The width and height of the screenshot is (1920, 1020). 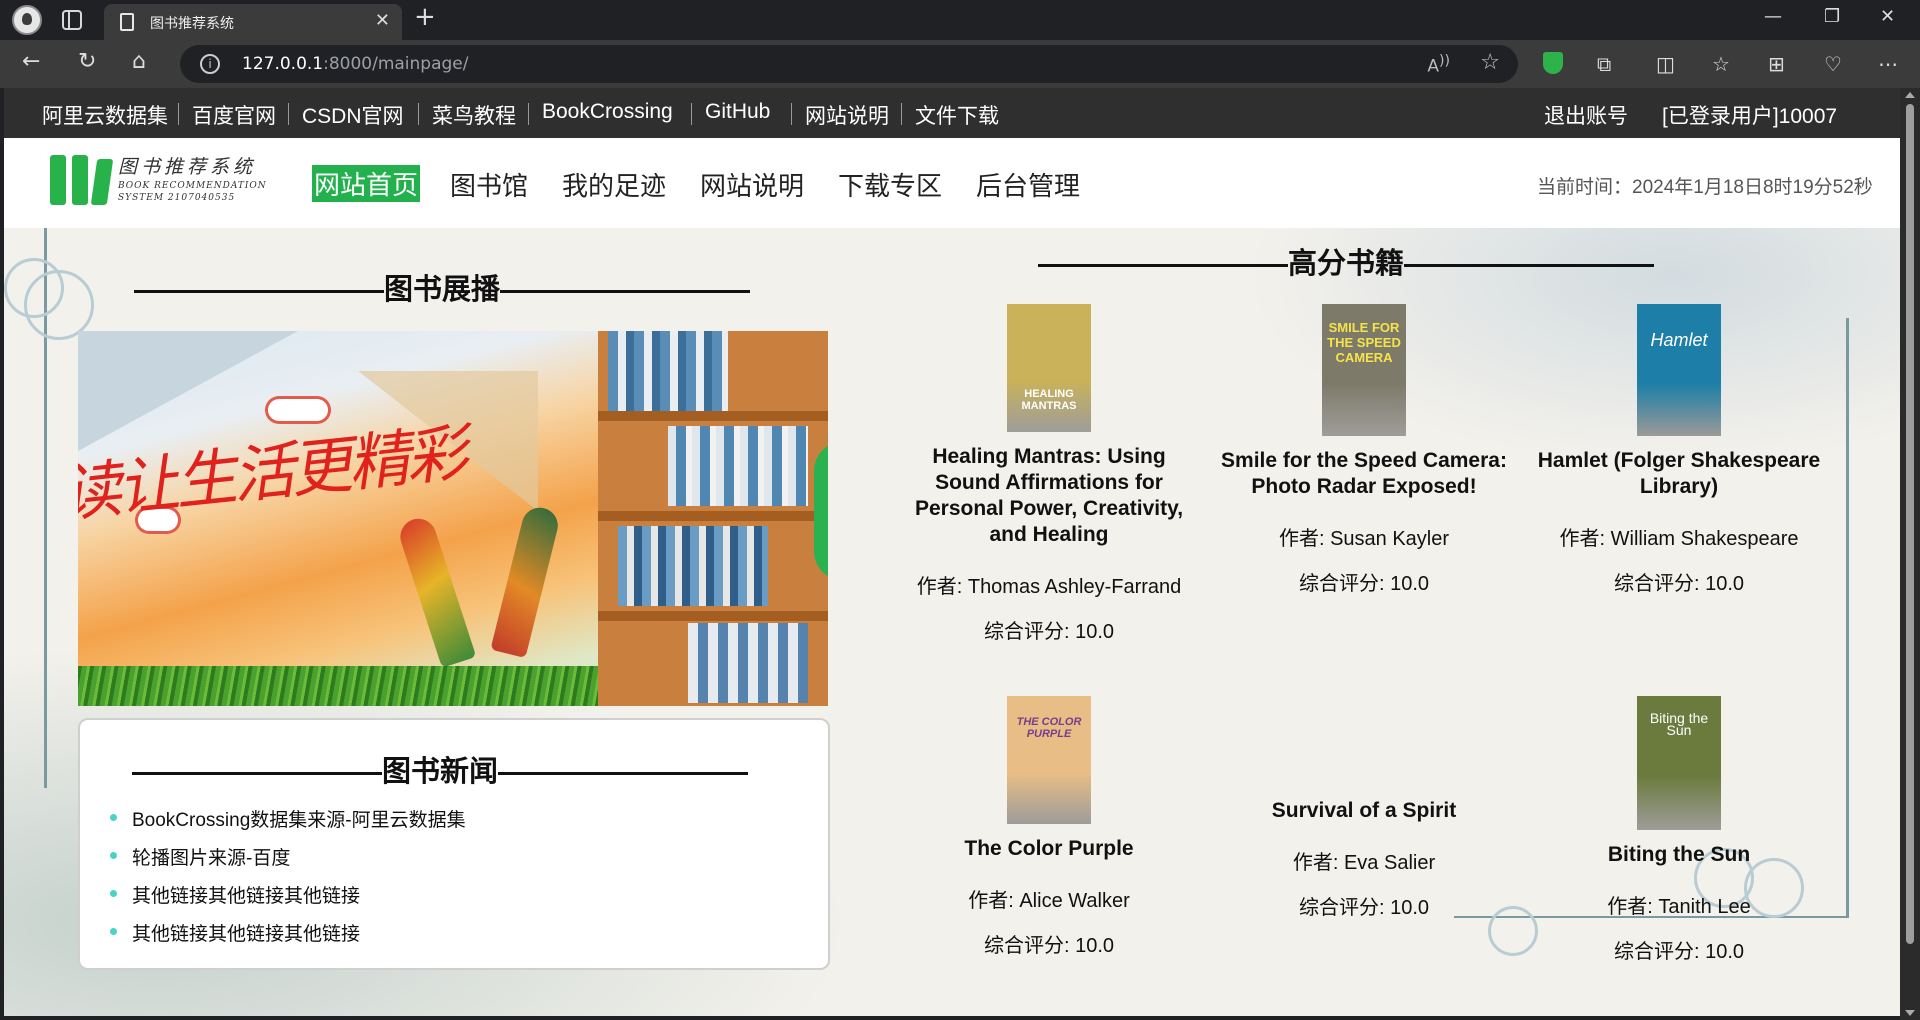 I want to click on toplink-github: GitHub, so click(x=737, y=112).